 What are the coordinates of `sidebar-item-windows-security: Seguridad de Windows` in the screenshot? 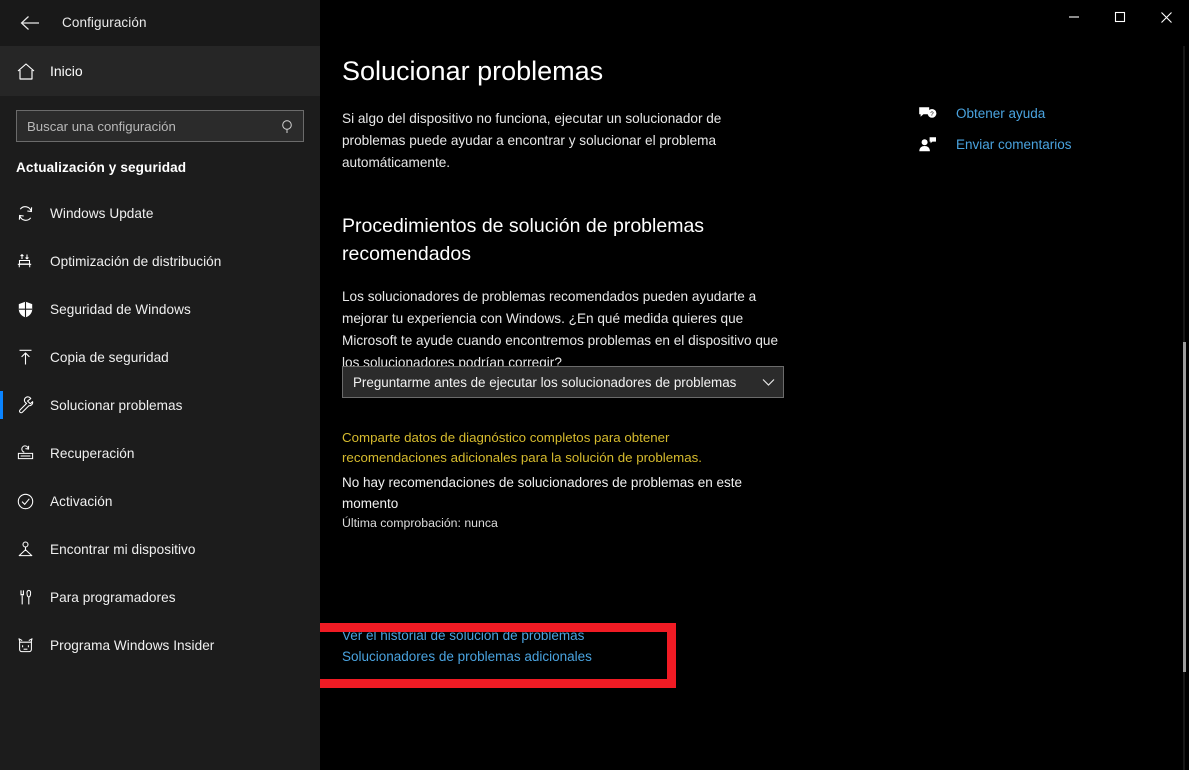 It's located at (160, 309).